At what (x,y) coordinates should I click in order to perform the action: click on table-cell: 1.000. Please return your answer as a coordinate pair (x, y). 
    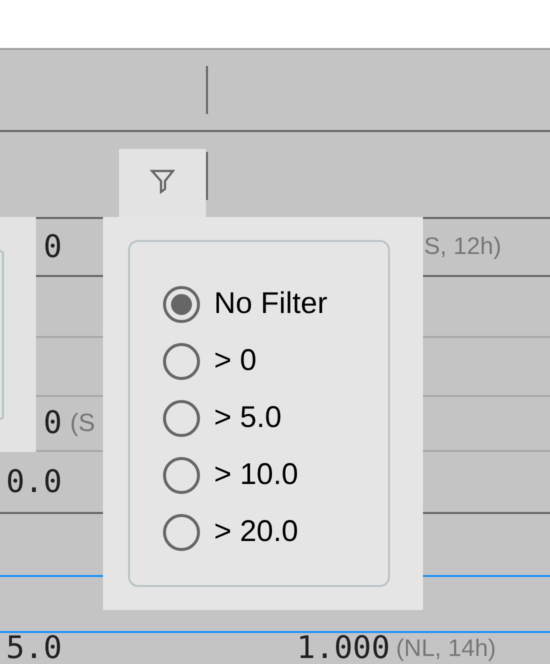
    Looking at the image, I should click on (343, 648).